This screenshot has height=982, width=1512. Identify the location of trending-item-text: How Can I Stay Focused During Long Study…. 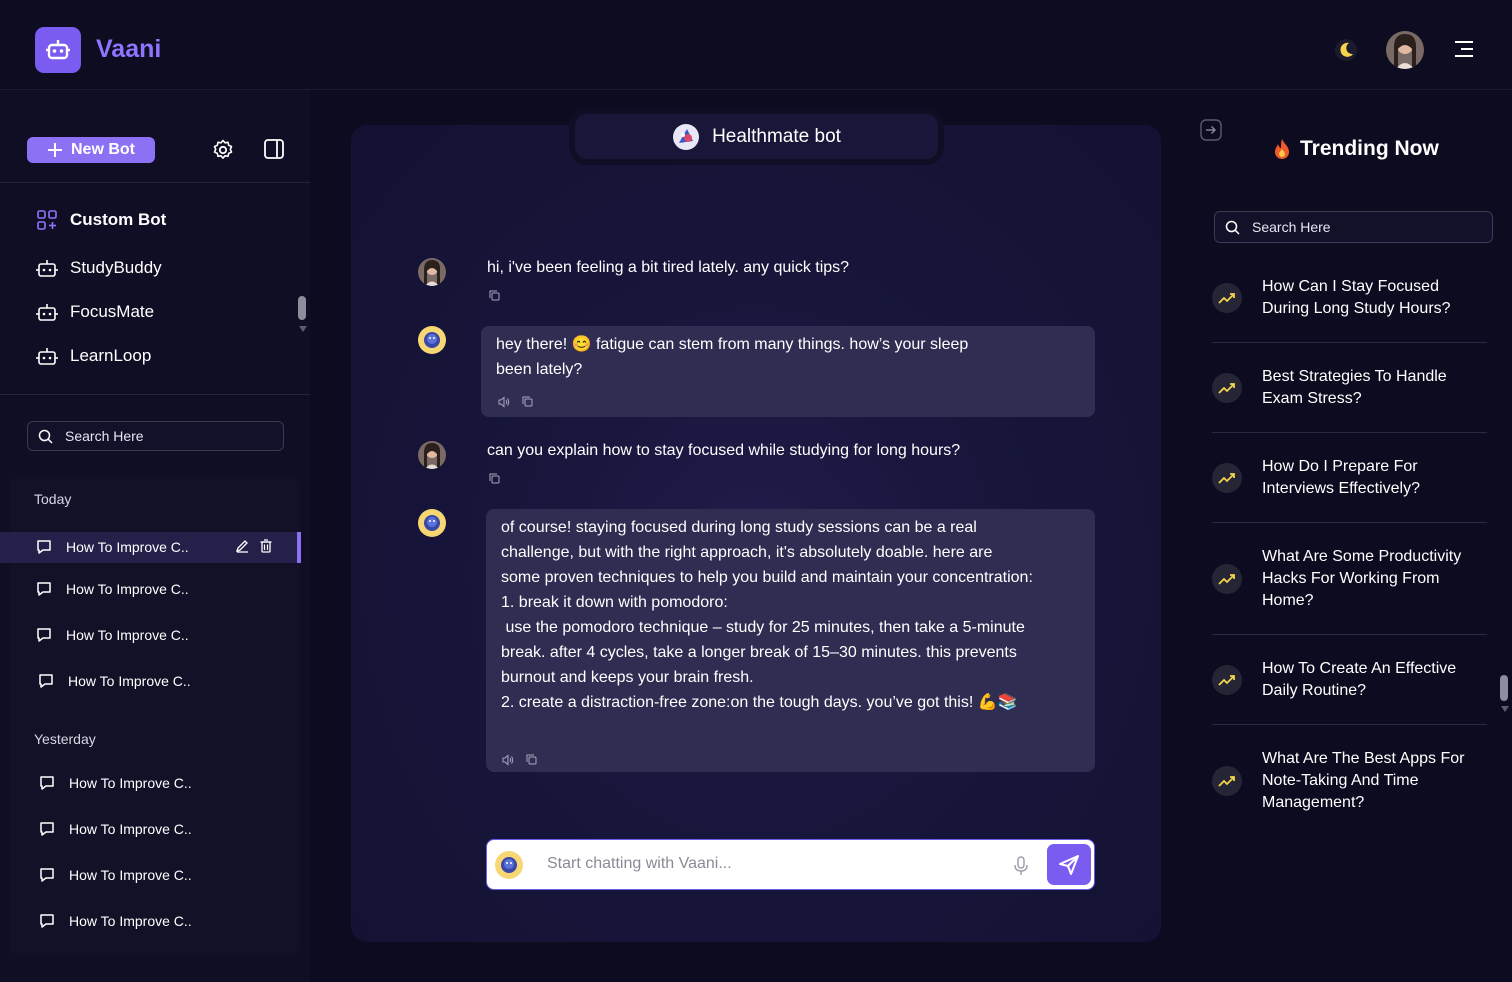
(1356, 297).